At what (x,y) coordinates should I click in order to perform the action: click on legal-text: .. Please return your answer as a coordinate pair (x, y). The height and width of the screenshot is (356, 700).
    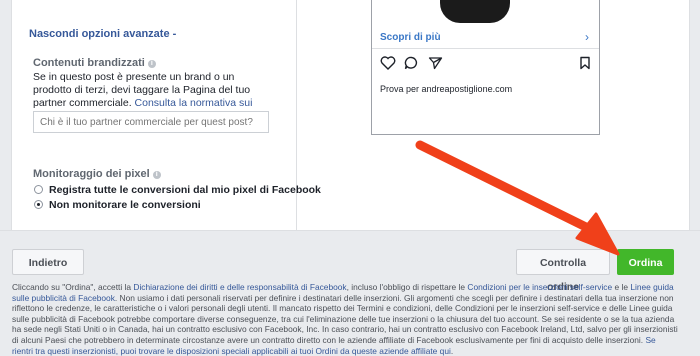
    Looking at the image, I should click on (452, 350).